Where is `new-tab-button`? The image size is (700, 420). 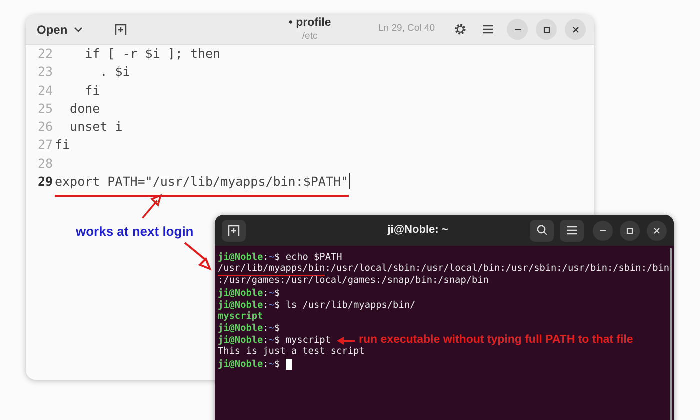
new-tab-button is located at coordinates (234, 231).